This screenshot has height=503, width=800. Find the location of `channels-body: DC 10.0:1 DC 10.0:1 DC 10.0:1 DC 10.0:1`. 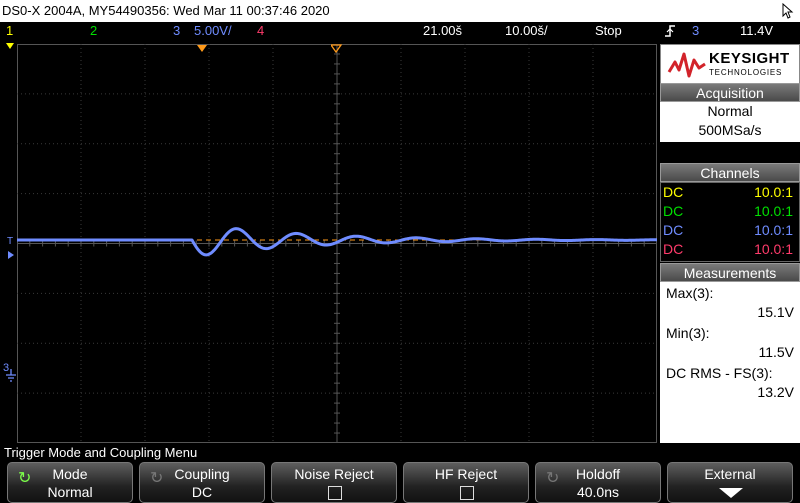

channels-body: DC 10.0:1 DC 10.0:1 DC 10.0:1 DC 10.0:1 is located at coordinates (730, 222).